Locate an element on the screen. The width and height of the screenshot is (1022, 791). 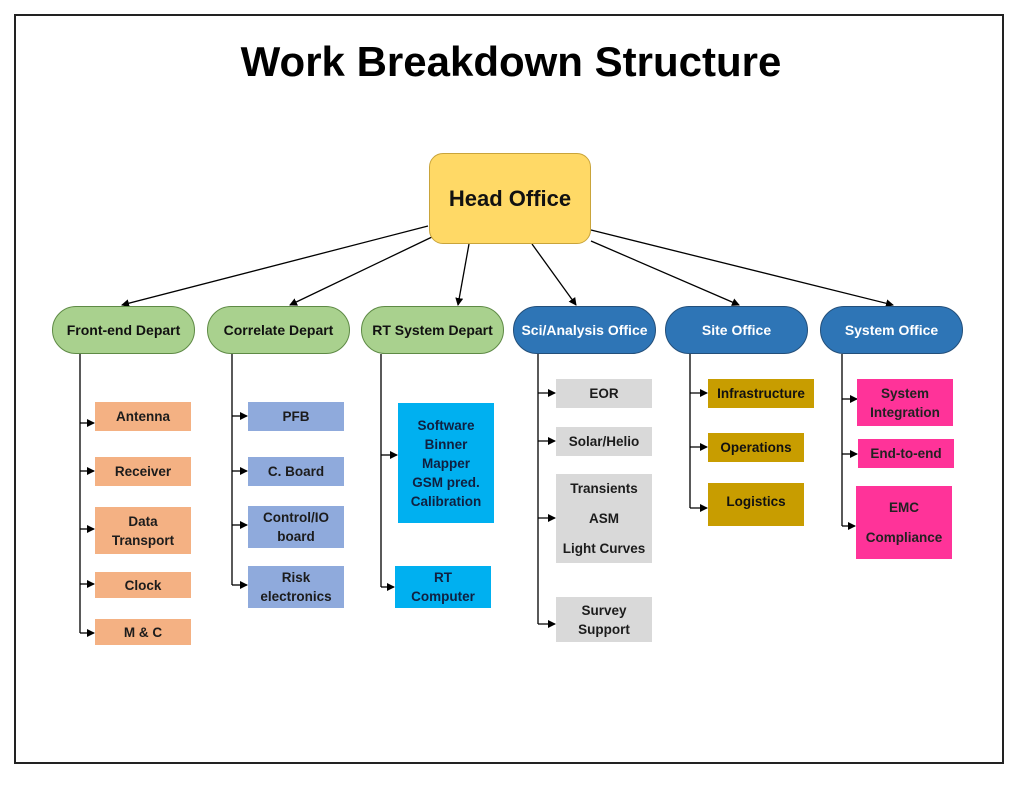
node-pfb: PFB is located at coordinates (296, 416).